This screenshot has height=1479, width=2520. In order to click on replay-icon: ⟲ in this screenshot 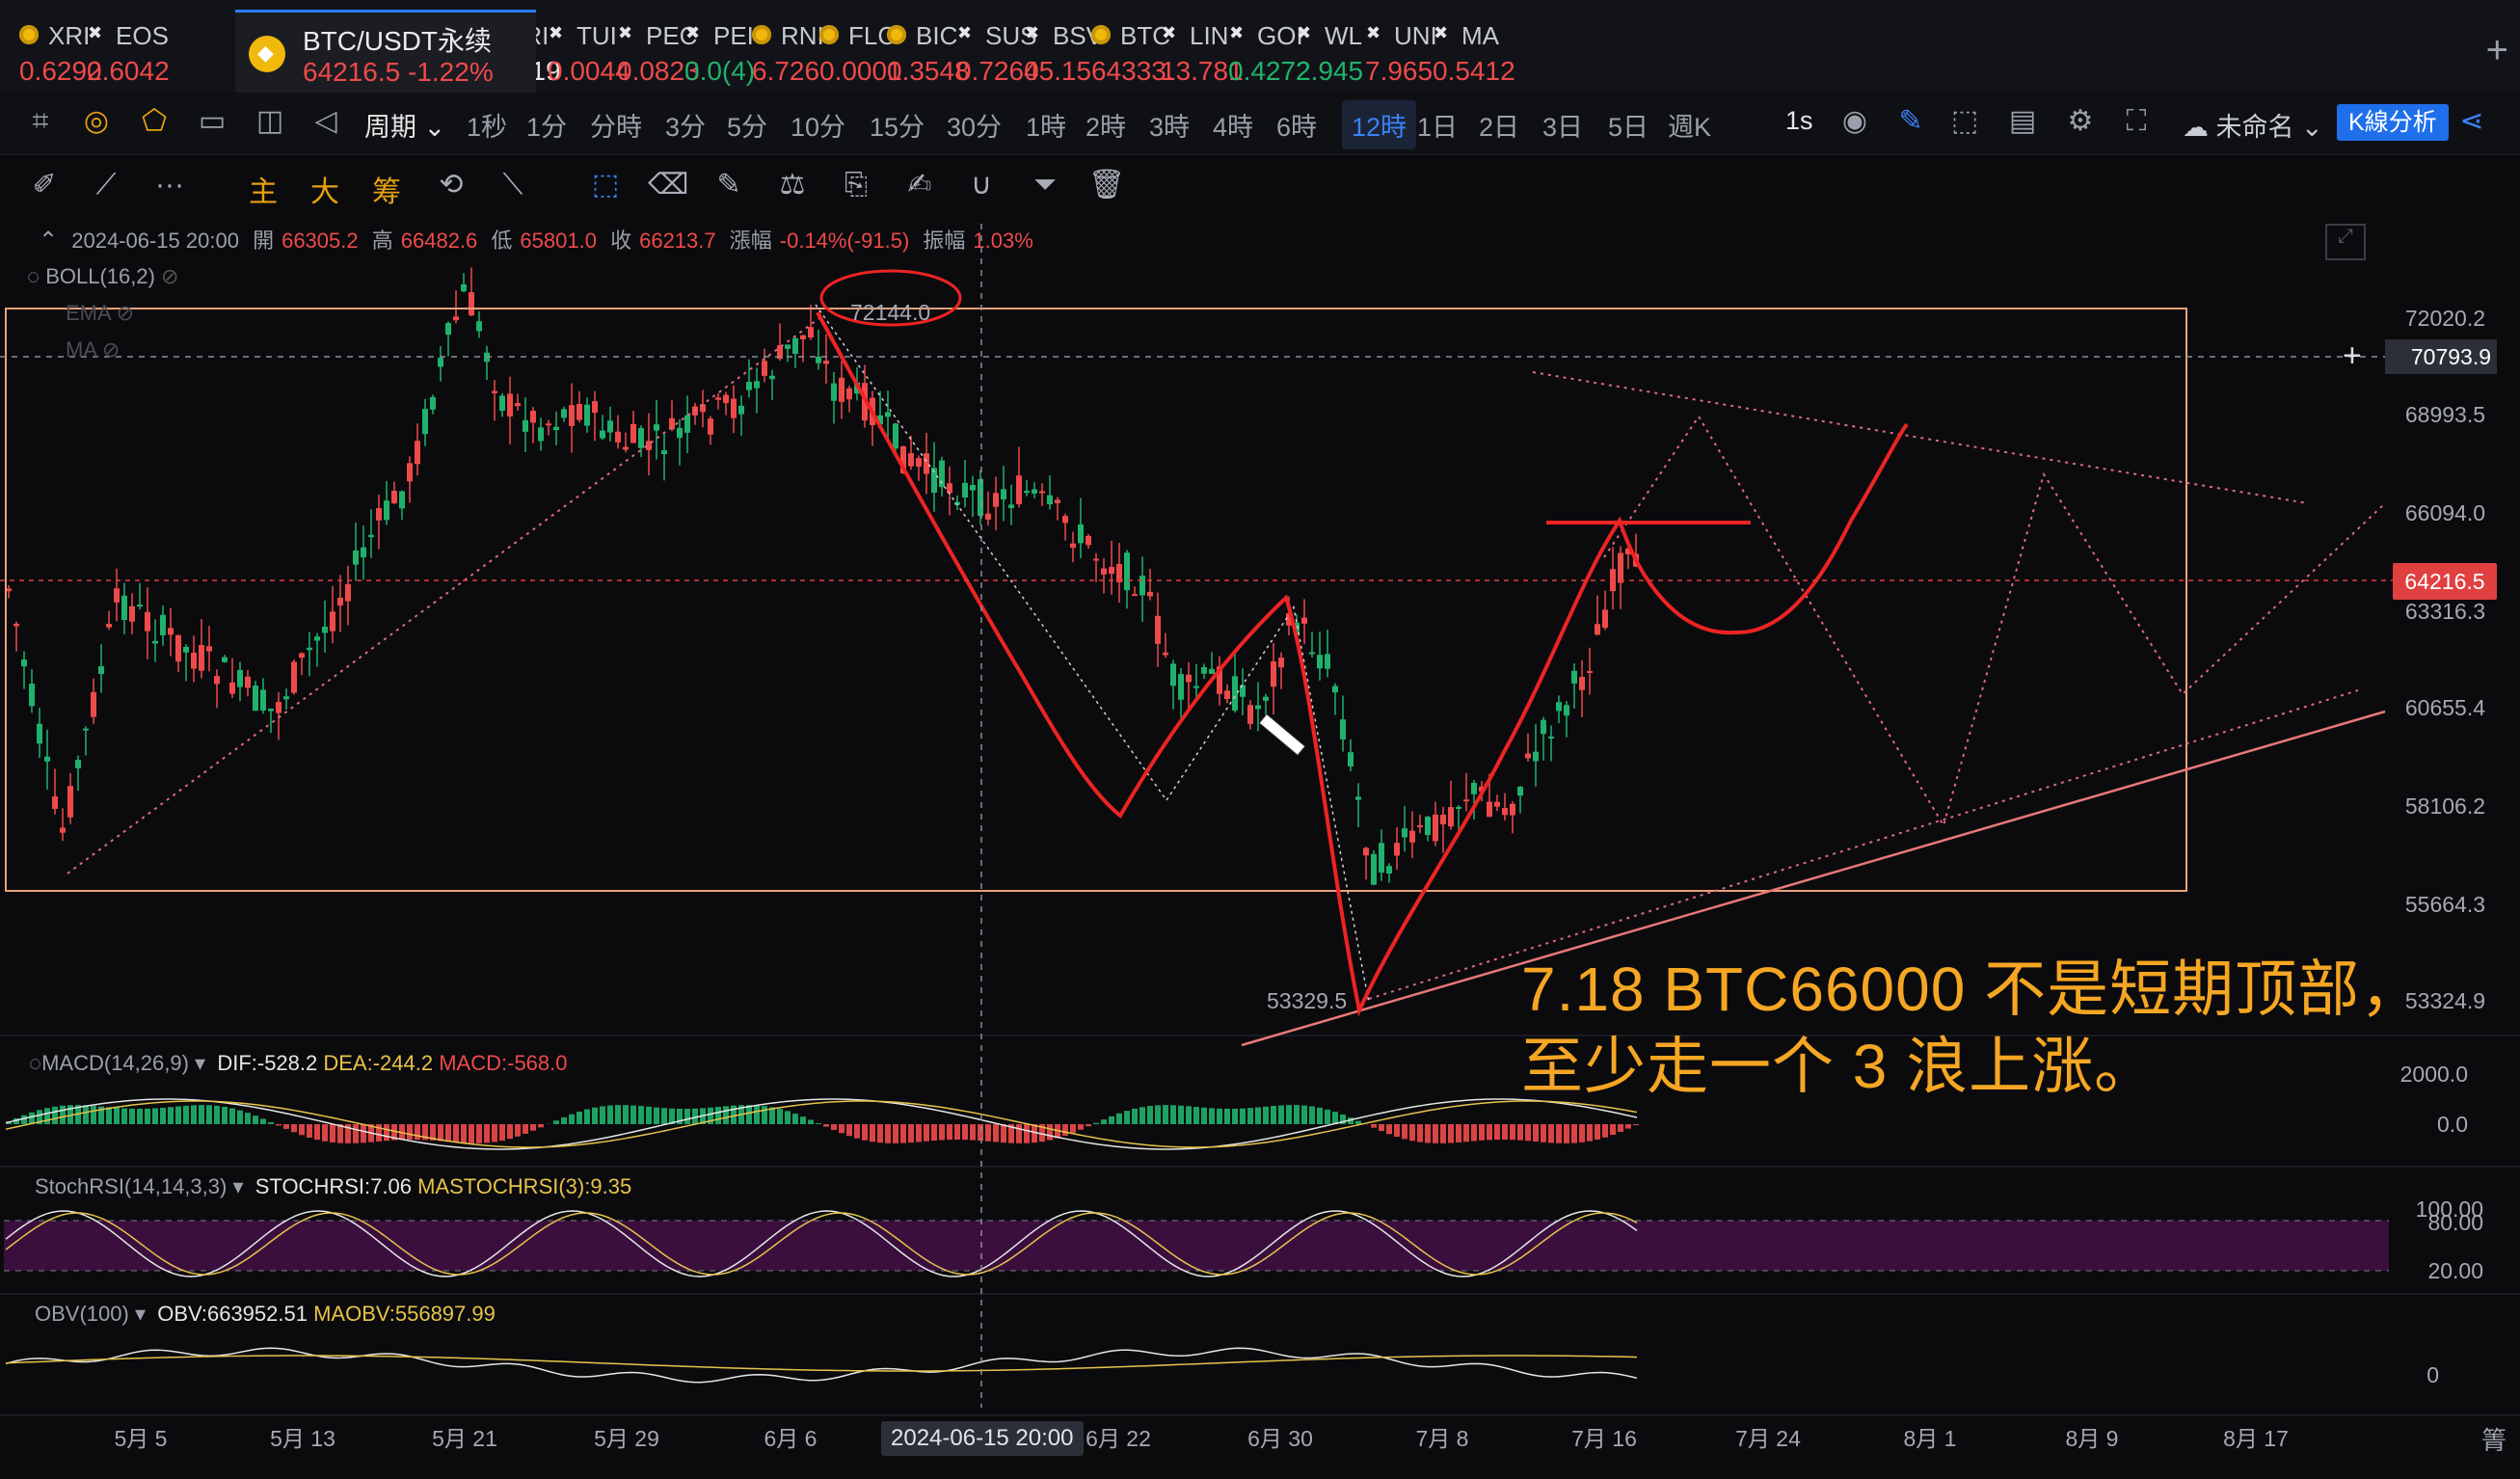, I will do `click(451, 185)`.